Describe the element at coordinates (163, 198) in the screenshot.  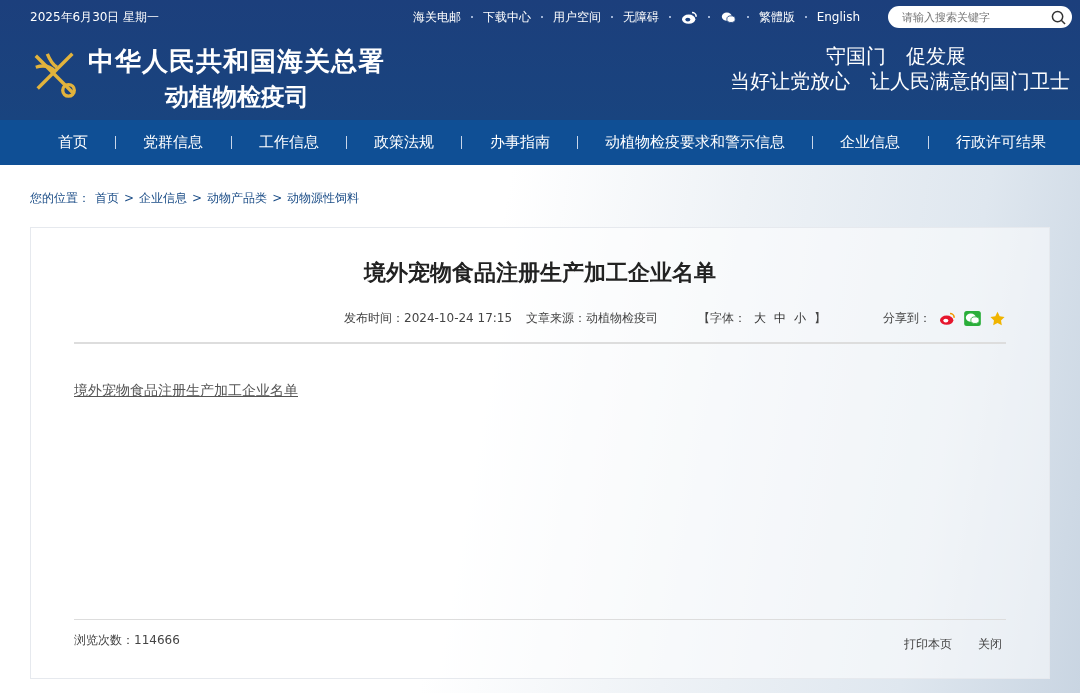
I see `breadcrumb-link: 企业信息` at that location.